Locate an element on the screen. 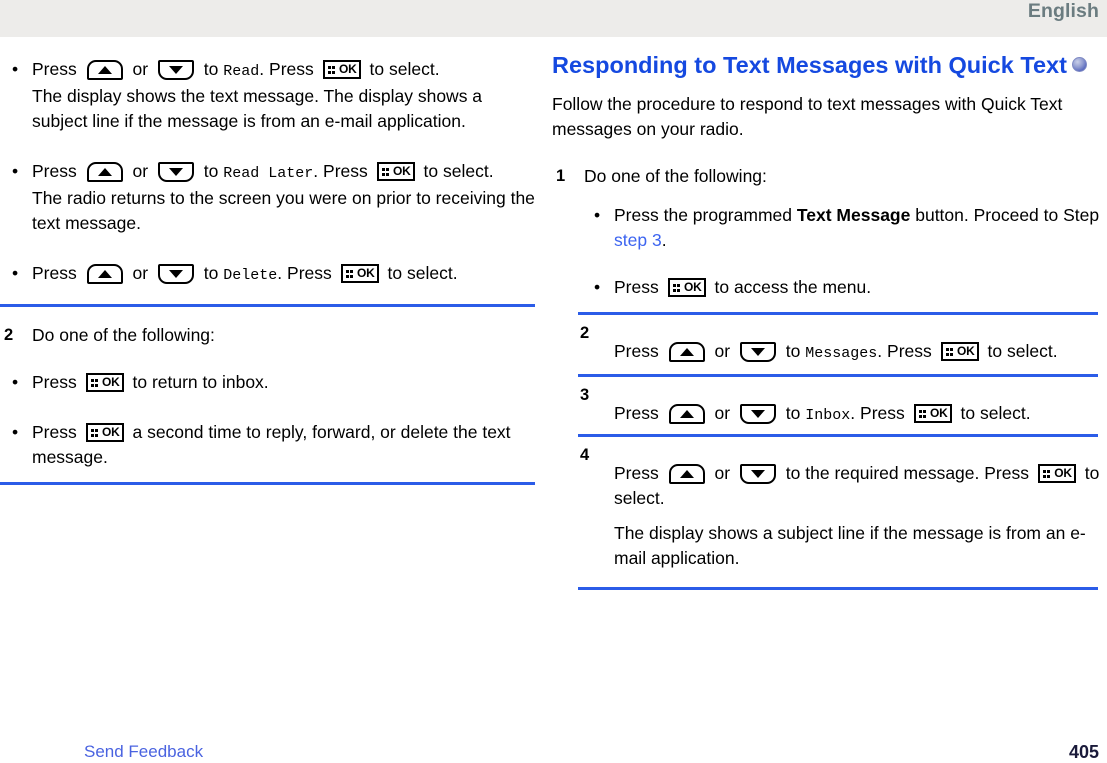  radio-display-value: Read is located at coordinates (241, 71).